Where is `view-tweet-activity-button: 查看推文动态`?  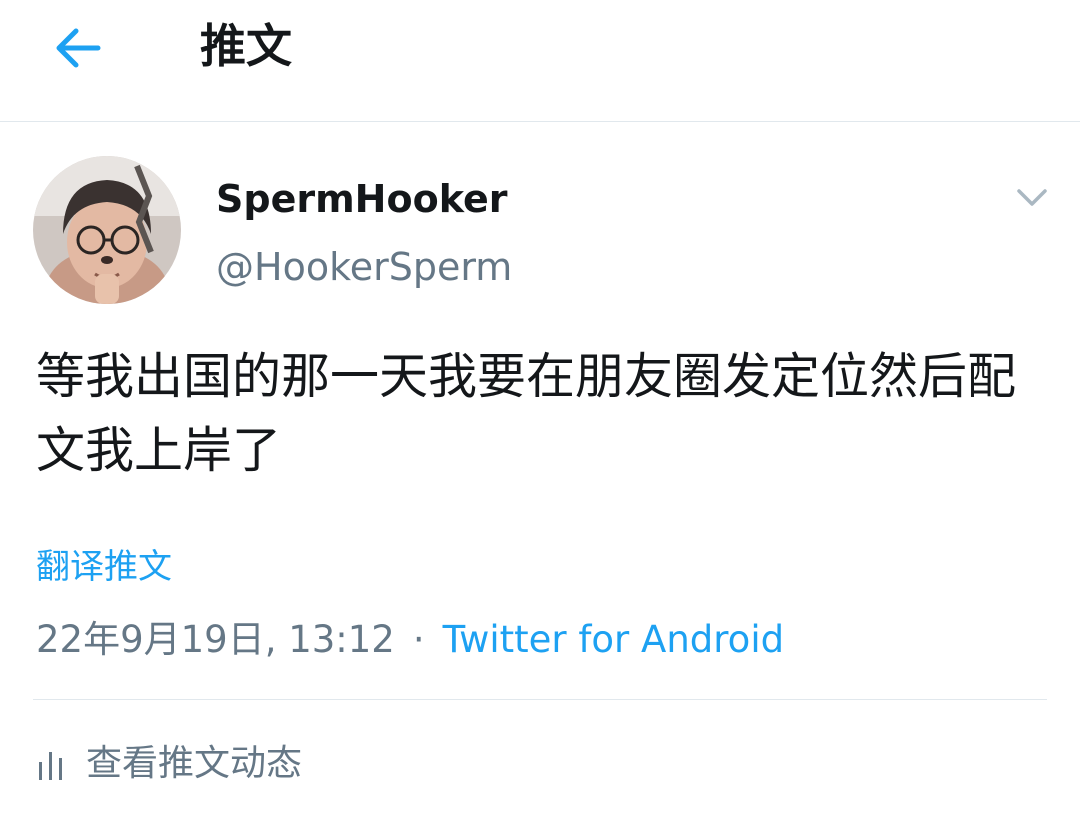 view-tweet-activity-button: 查看推文动态 is located at coordinates (169, 764).